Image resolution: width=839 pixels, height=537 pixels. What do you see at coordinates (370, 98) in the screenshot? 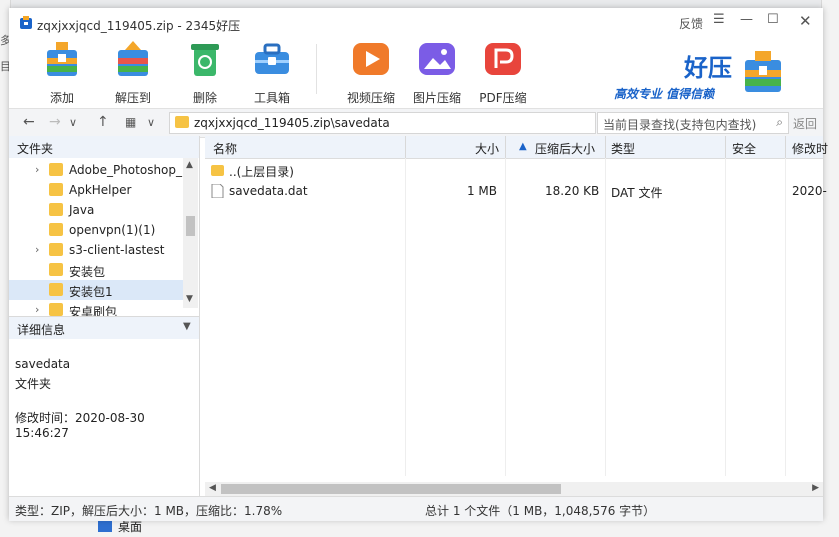
I see `video-compress-label: 视频压缩` at bounding box center [370, 98].